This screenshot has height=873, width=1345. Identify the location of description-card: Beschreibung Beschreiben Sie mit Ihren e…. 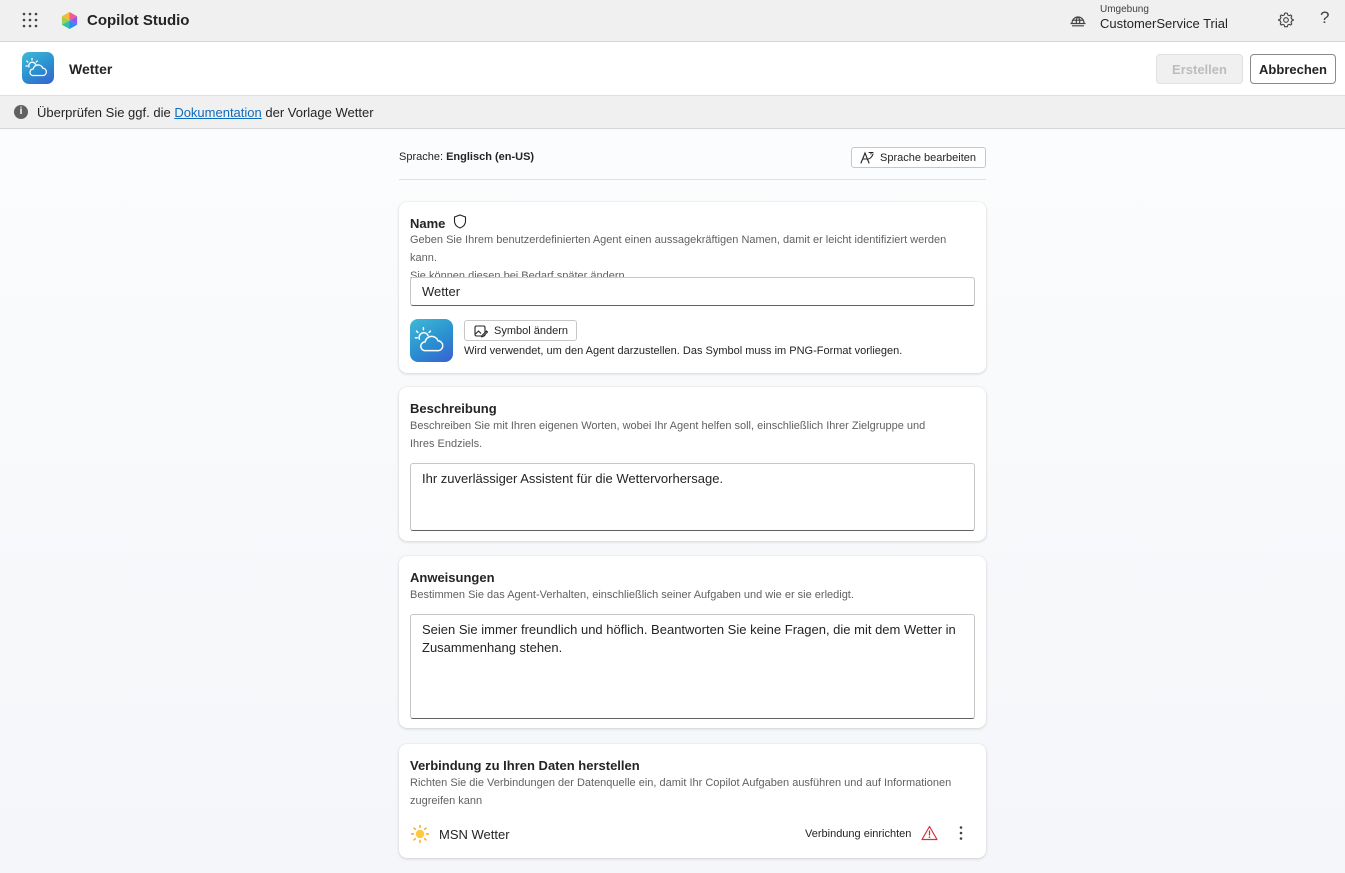
(692, 464).